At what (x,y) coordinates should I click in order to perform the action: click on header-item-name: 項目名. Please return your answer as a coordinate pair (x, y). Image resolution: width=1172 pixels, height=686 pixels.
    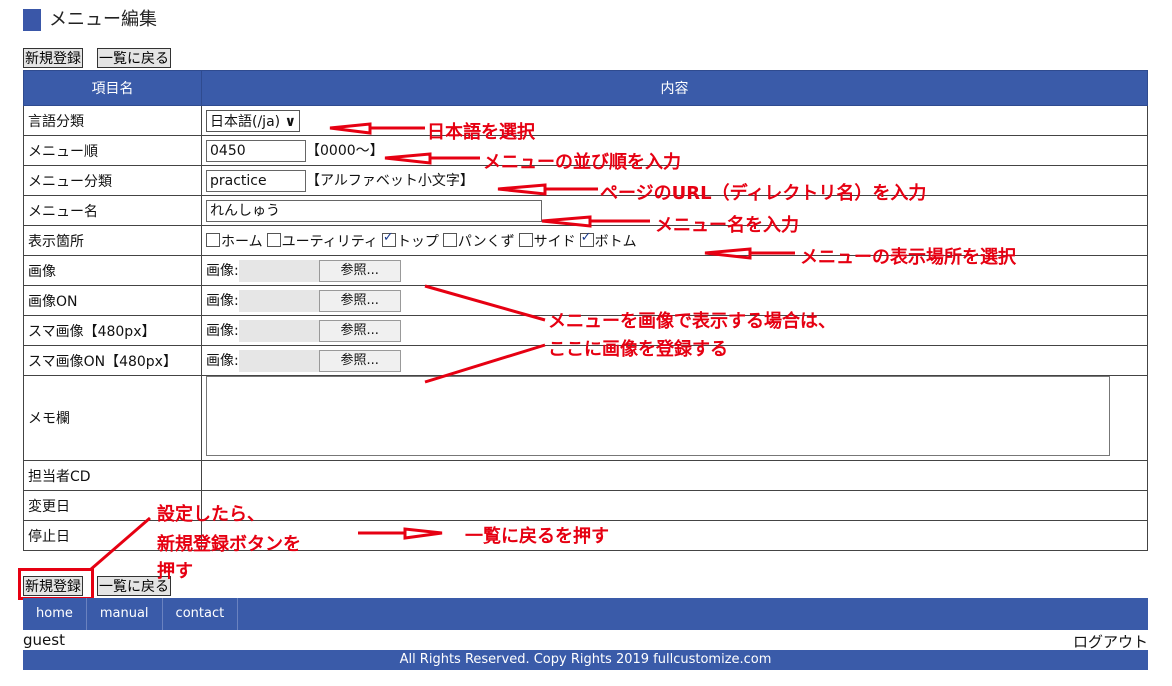
    Looking at the image, I should click on (112, 88).